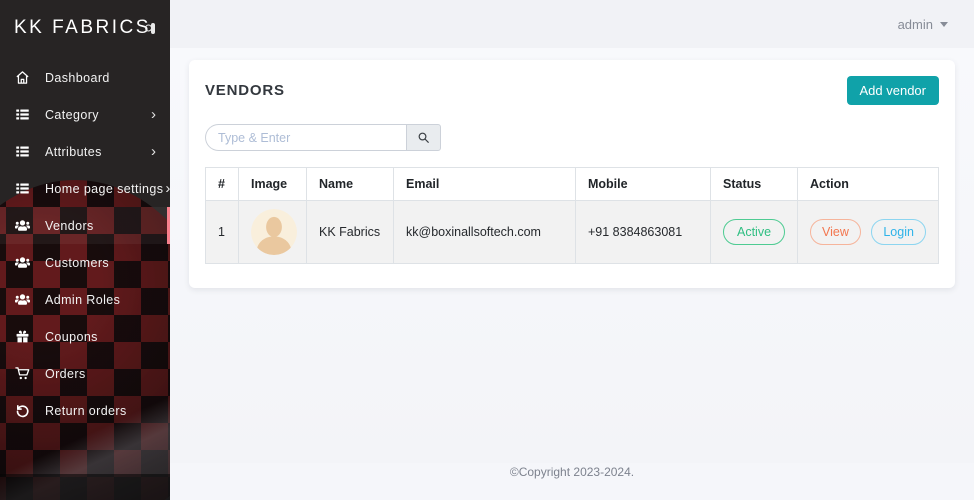  What do you see at coordinates (82, 27) in the screenshot?
I see `brand-title: KK FABRICS` at bounding box center [82, 27].